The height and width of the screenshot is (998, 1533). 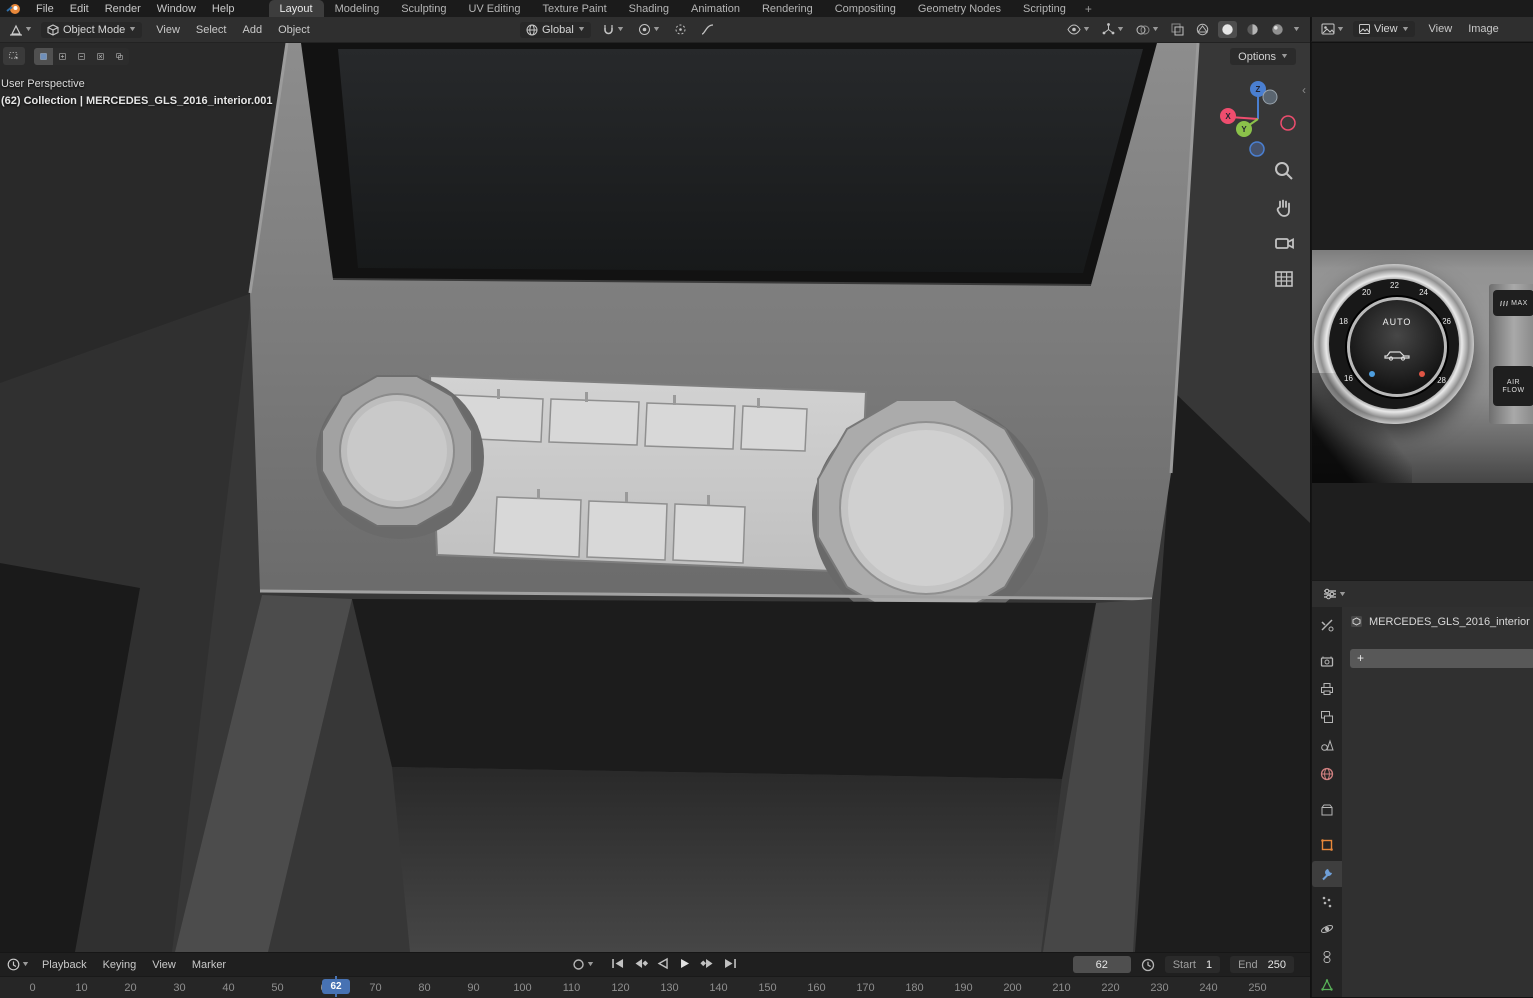 I want to click on add-workspace-button: +, so click(x=1088, y=9).